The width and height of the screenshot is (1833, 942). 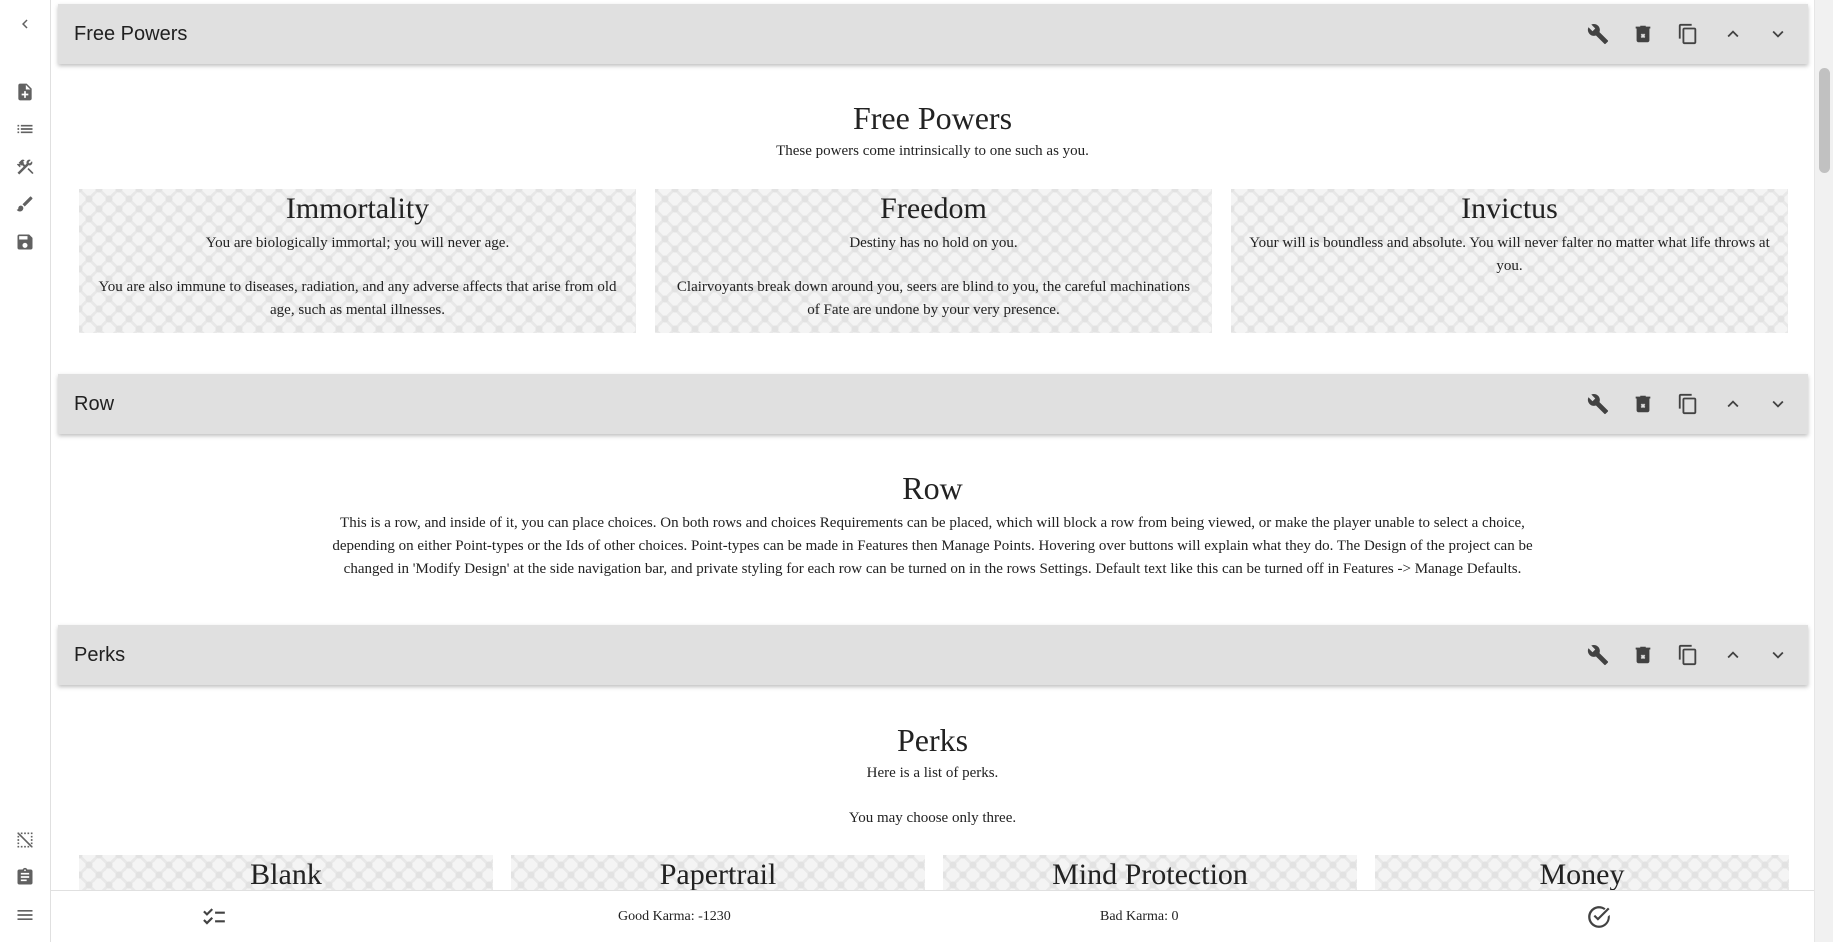 I want to click on choice-card-money: Money, so click(x=1582, y=872).